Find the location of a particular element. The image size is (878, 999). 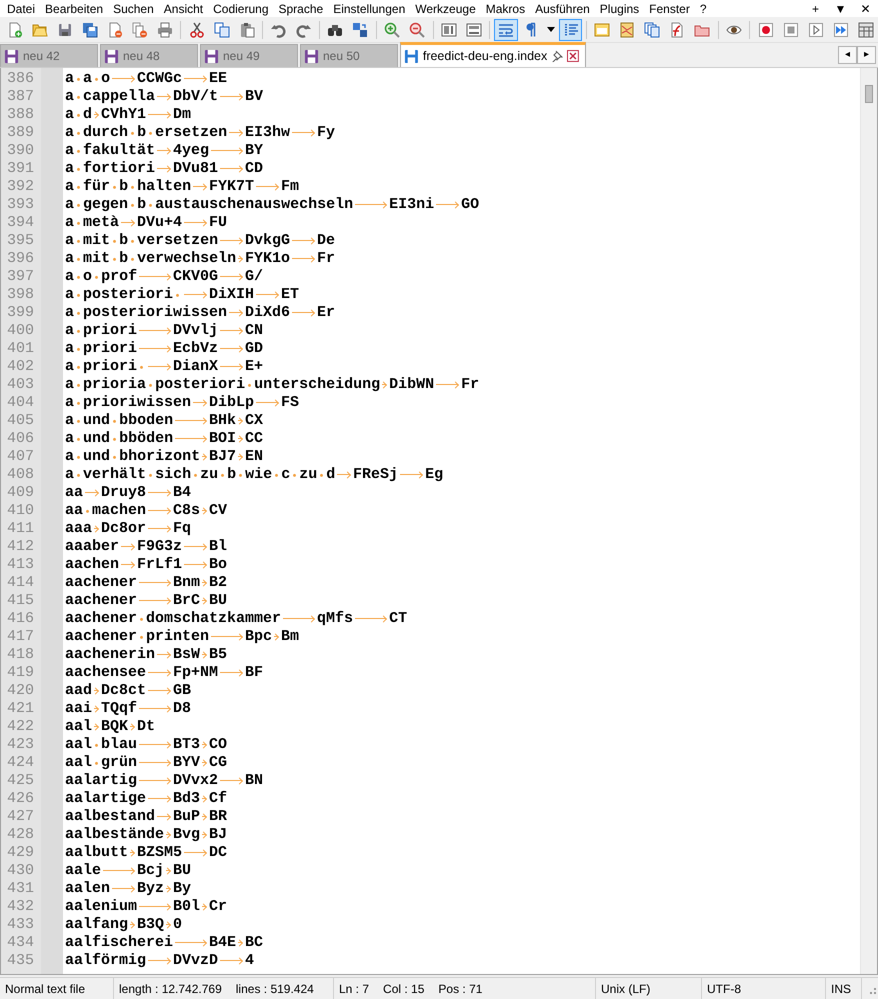

tab-label: neu 48 is located at coordinates (141, 56).